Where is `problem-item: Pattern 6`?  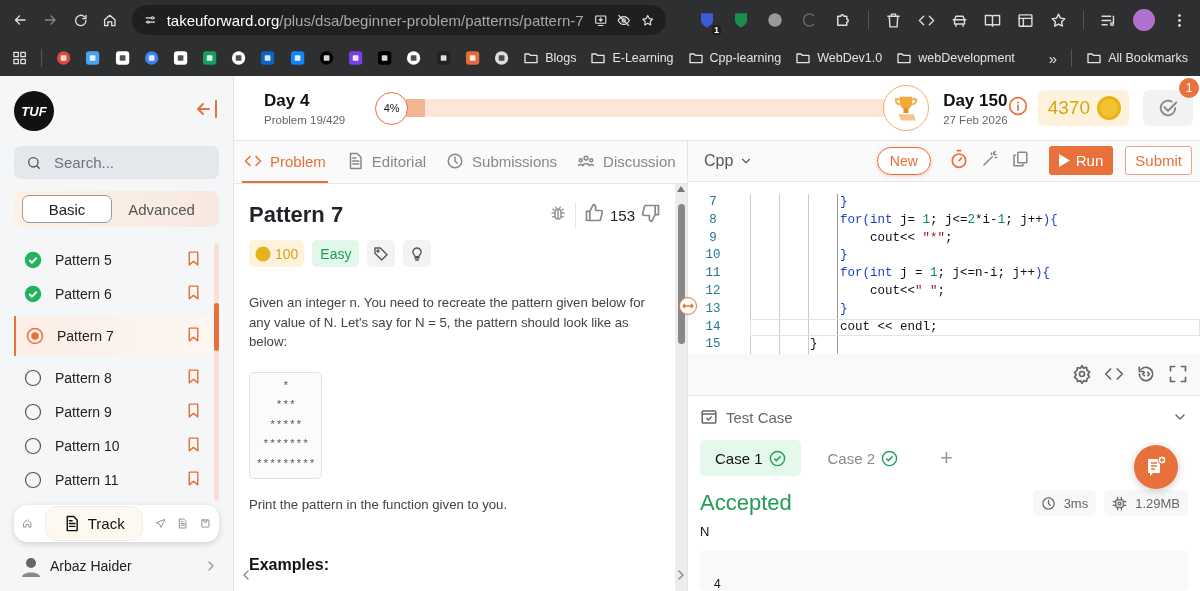
problem-item: Pattern 6 is located at coordinates (113, 294).